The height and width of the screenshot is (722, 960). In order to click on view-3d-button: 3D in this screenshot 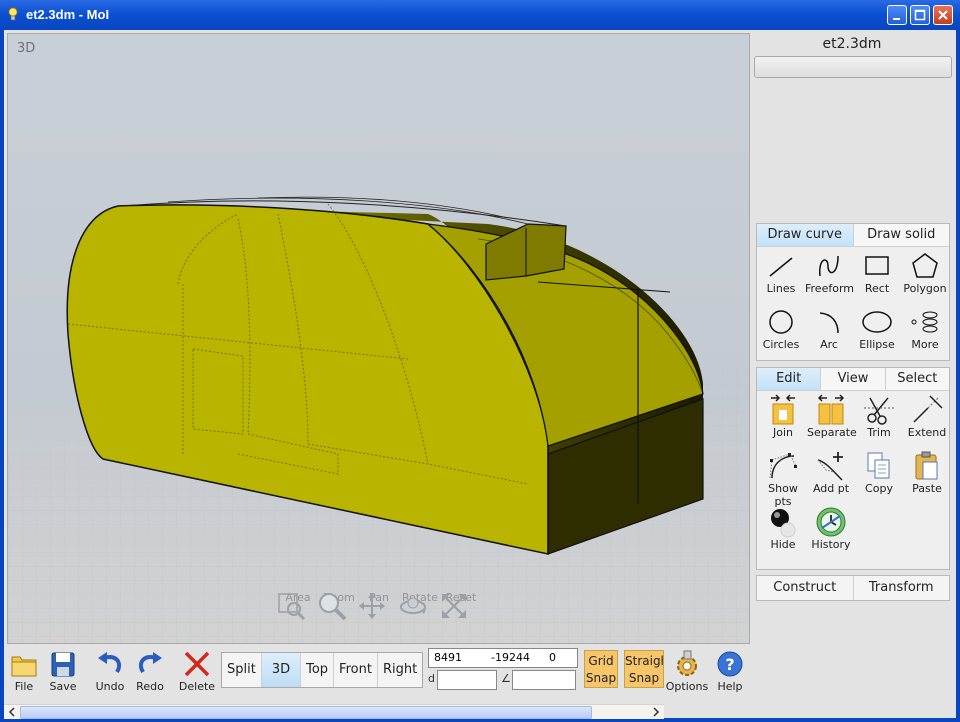, I will do `click(281, 670)`.